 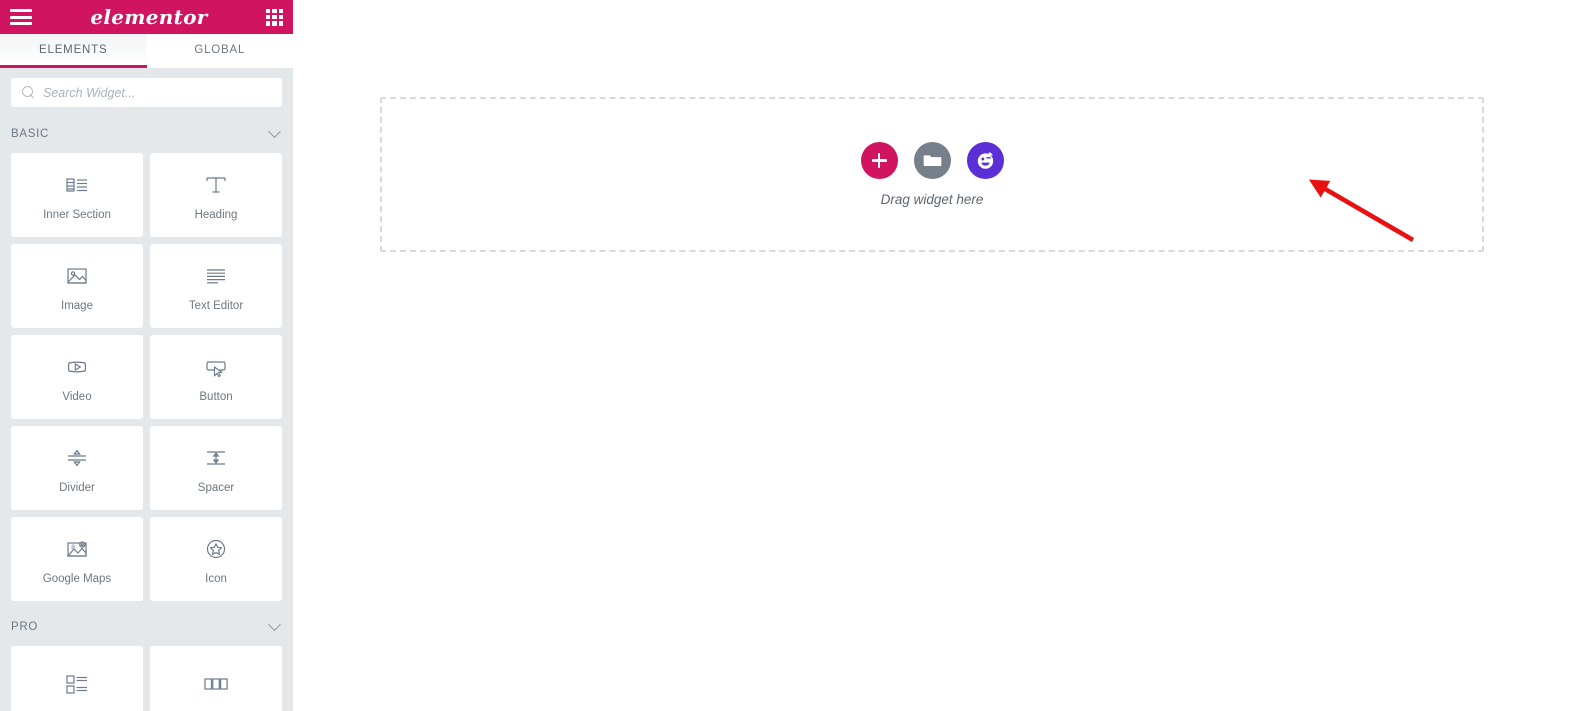 I want to click on three-column-icon, so click(x=216, y=684).